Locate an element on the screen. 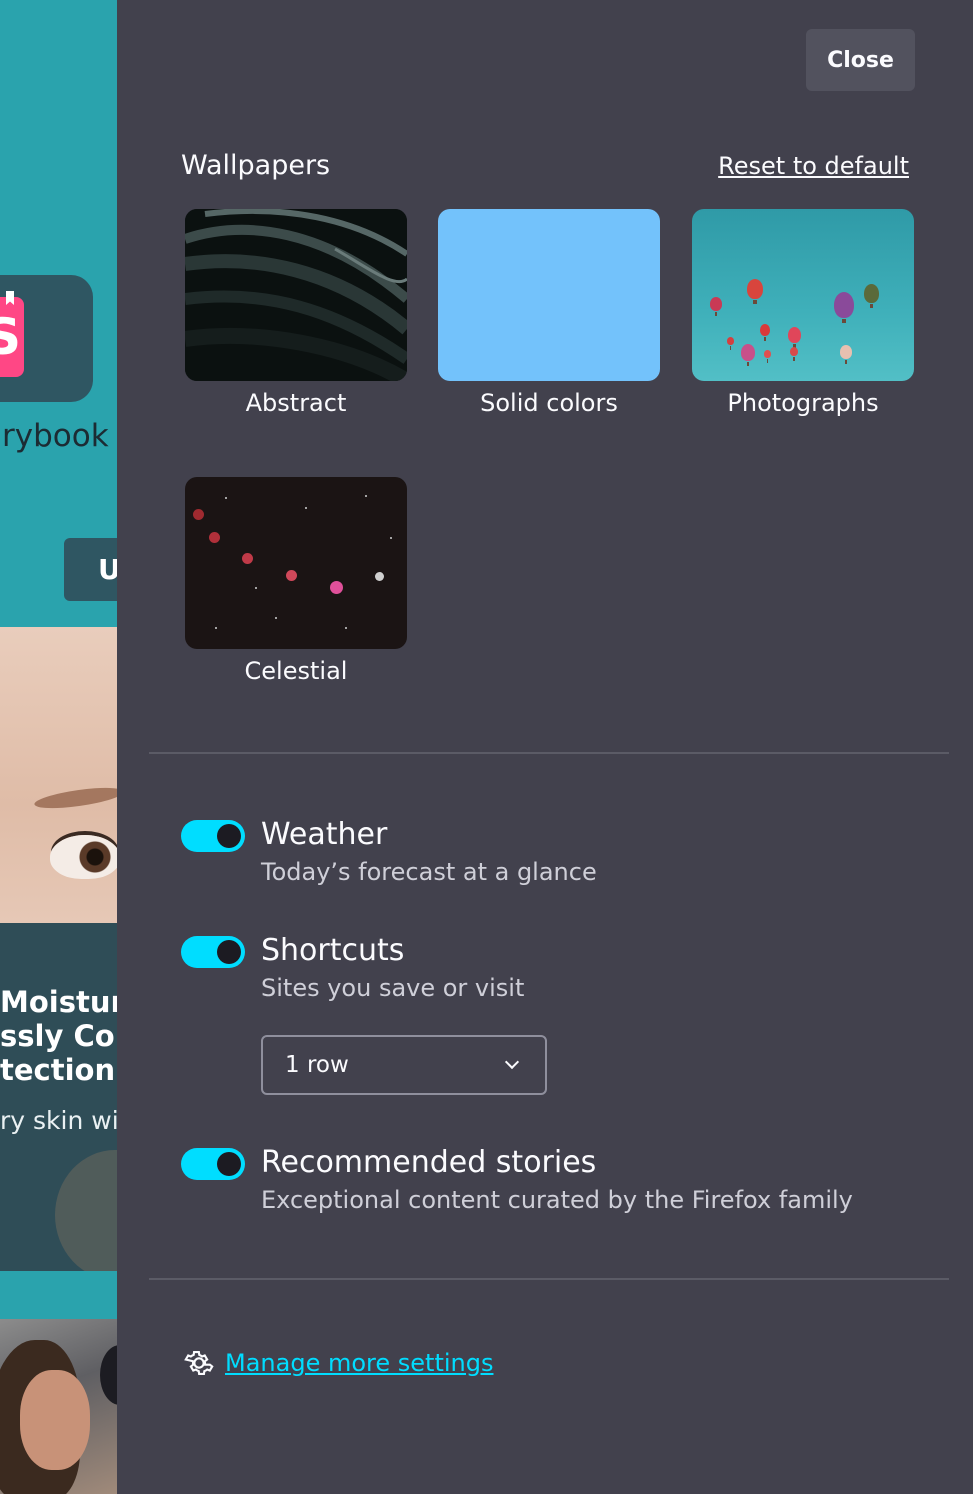 Image resolution: width=973 pixels, height=1494 pixels. wallpaper-celestial: Celestial is located at coordinates (296, 581).